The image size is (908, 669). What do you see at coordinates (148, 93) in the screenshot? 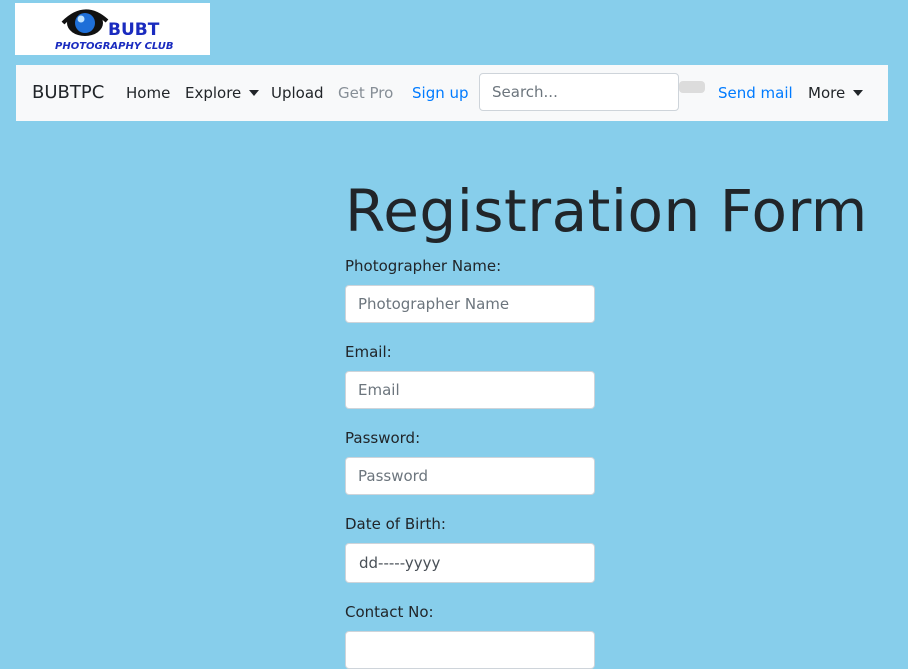
I see `nav-home: Home` at bounding box center [148, 93].